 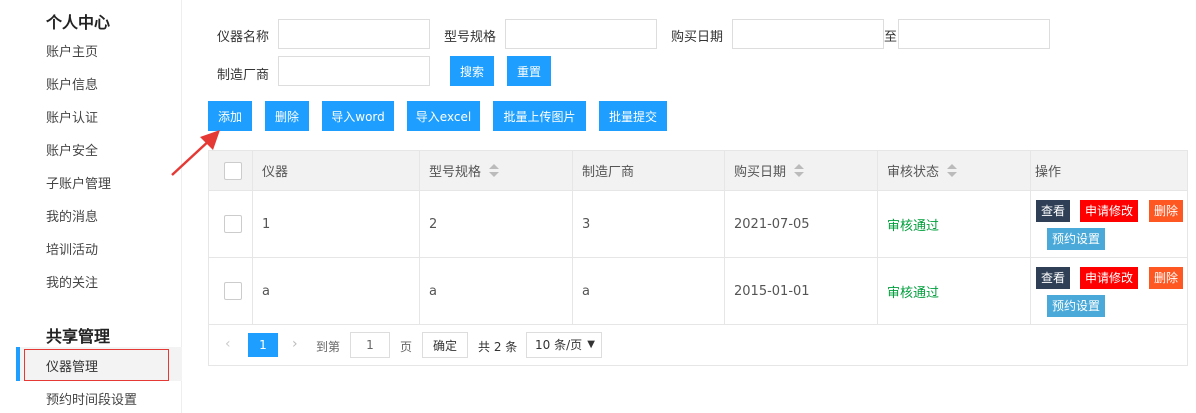 I want to click on instrument-name-input, so click(x=354, y=34).